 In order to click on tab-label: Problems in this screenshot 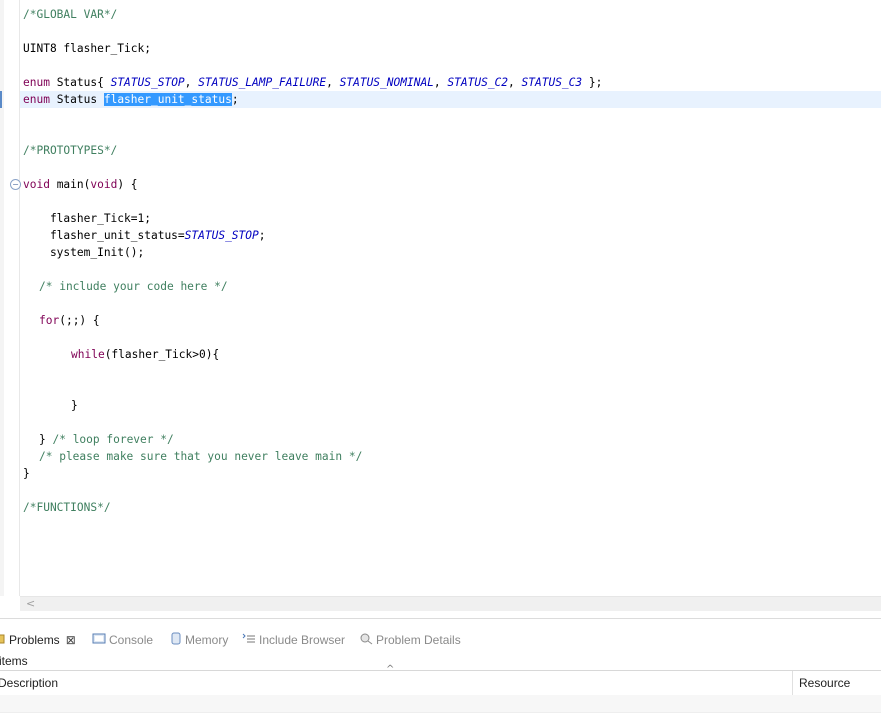, I will do `click(34, 640)`.